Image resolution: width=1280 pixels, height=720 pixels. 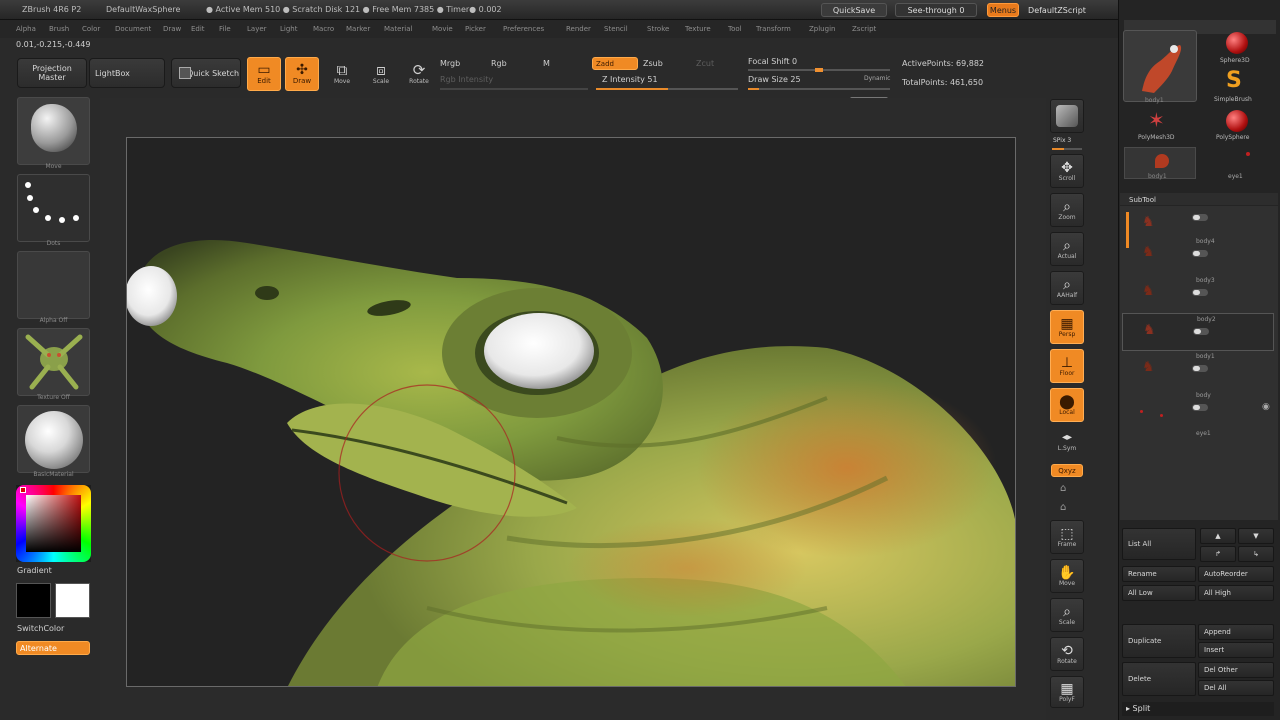 I want to click on y-axis-icon: ⌂, so click(x=1063, y=488).